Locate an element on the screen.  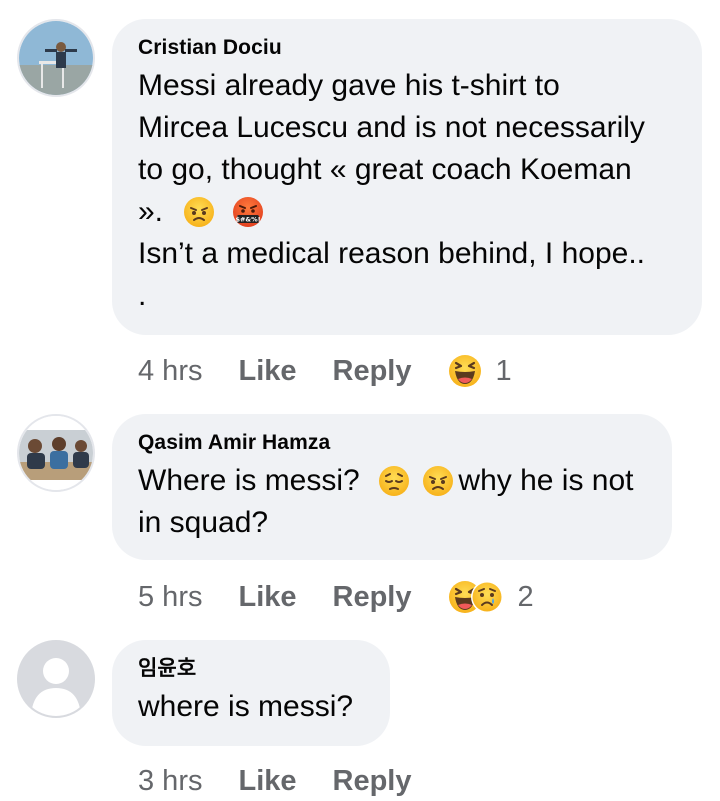
pensive-face-icon is located at coordinates (394, 481).